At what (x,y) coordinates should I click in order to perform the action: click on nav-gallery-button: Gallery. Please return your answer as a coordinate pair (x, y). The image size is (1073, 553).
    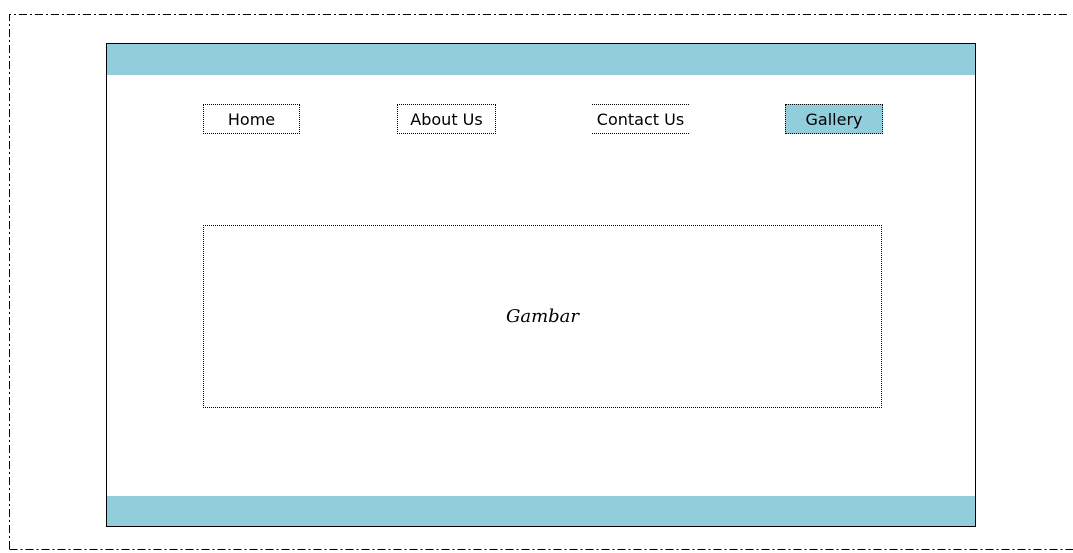
    Looking at the image, I should click on (834, 119).